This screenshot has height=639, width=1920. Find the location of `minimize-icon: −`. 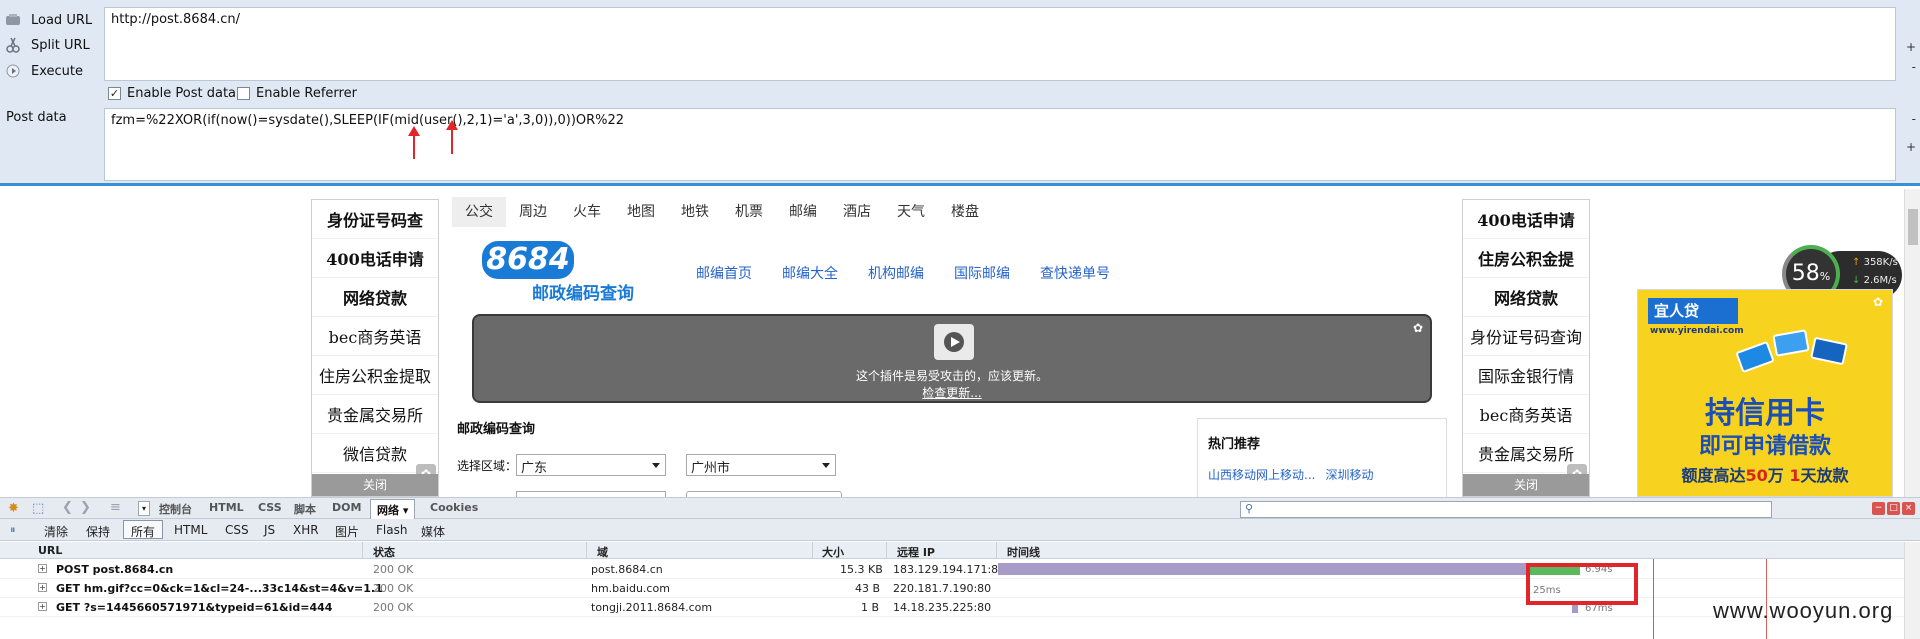

minimize-icon: − is located at coordinates (1878, 508).